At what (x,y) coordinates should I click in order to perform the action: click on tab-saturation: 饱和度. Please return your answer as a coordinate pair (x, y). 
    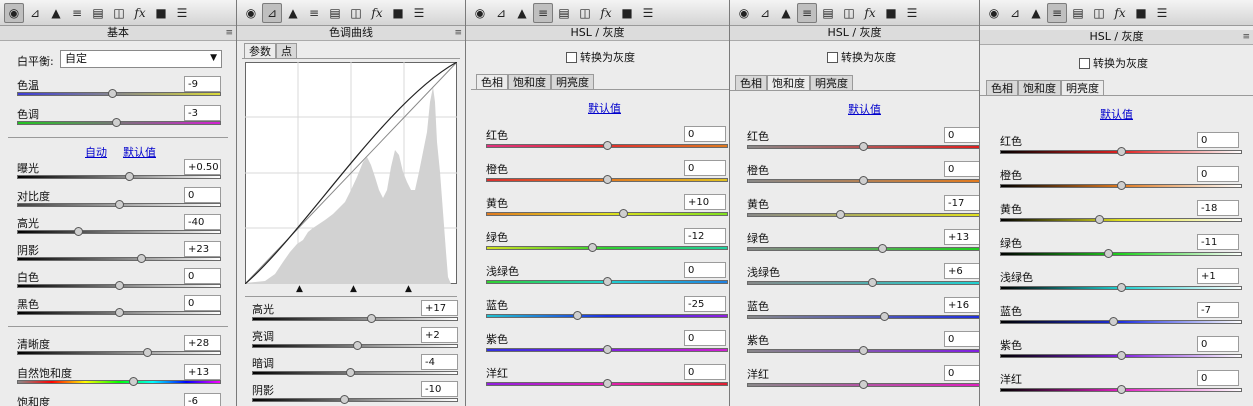
    Looking at the image, I should click on (1039, 88).